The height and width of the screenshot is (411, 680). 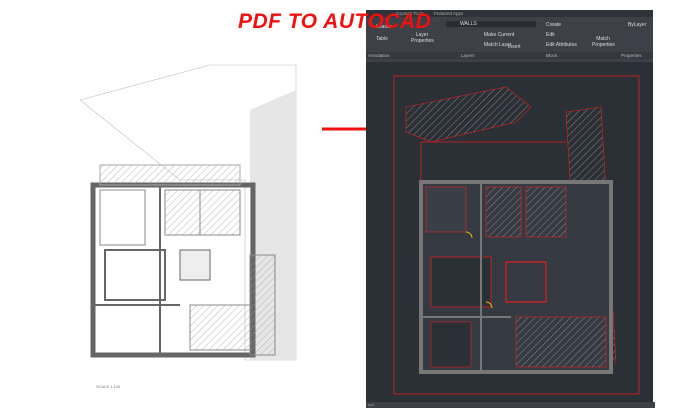 I want to click on panel-annotation: Annotation, so click(x=379, y=55).